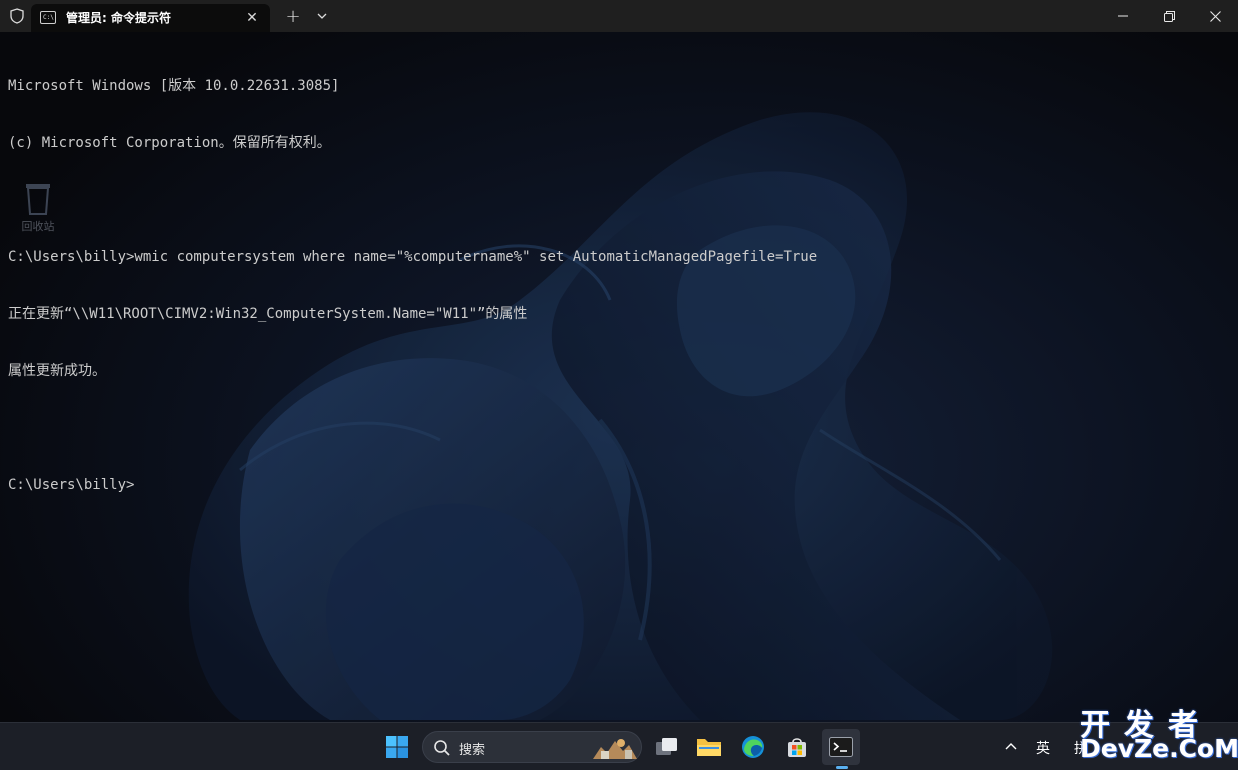 The height and width of the screenshot is (770, 1238). I want to click on edge-icon, so click(753, 747).